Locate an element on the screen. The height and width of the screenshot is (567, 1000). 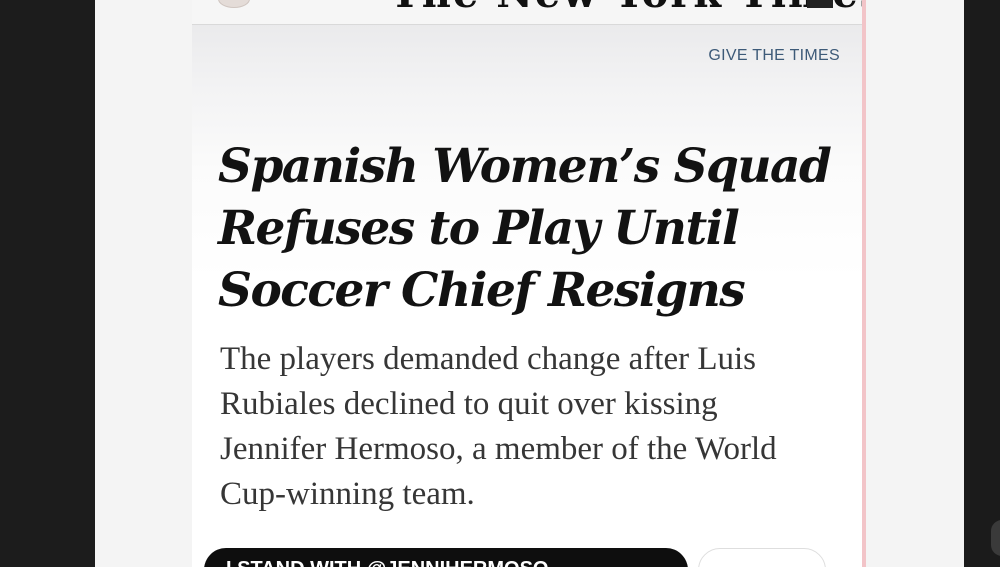
masthead-bar: The New York Times is located at coordinates (527, 12).